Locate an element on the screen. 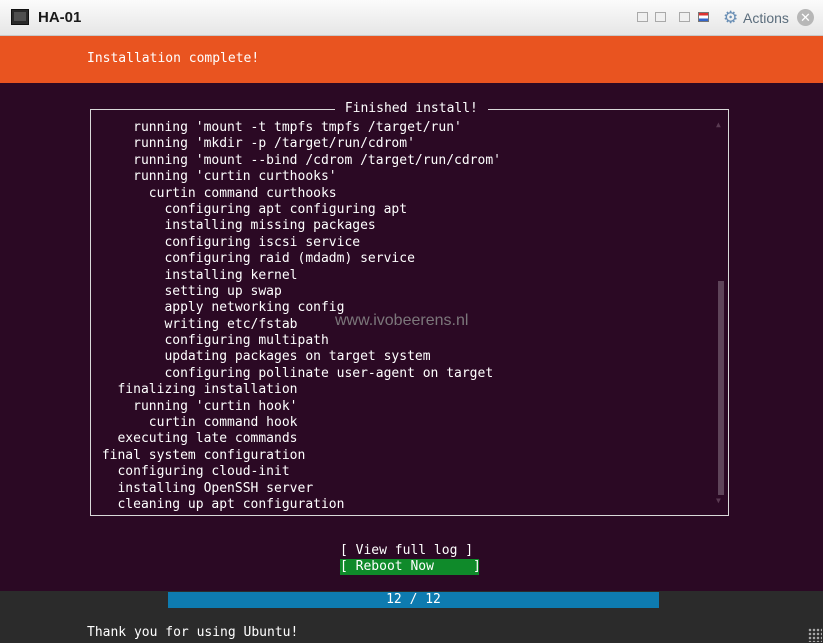 This screenshot has width=823, height=643. log-line: configuring iscsi service is located at coordinates (227, 242).